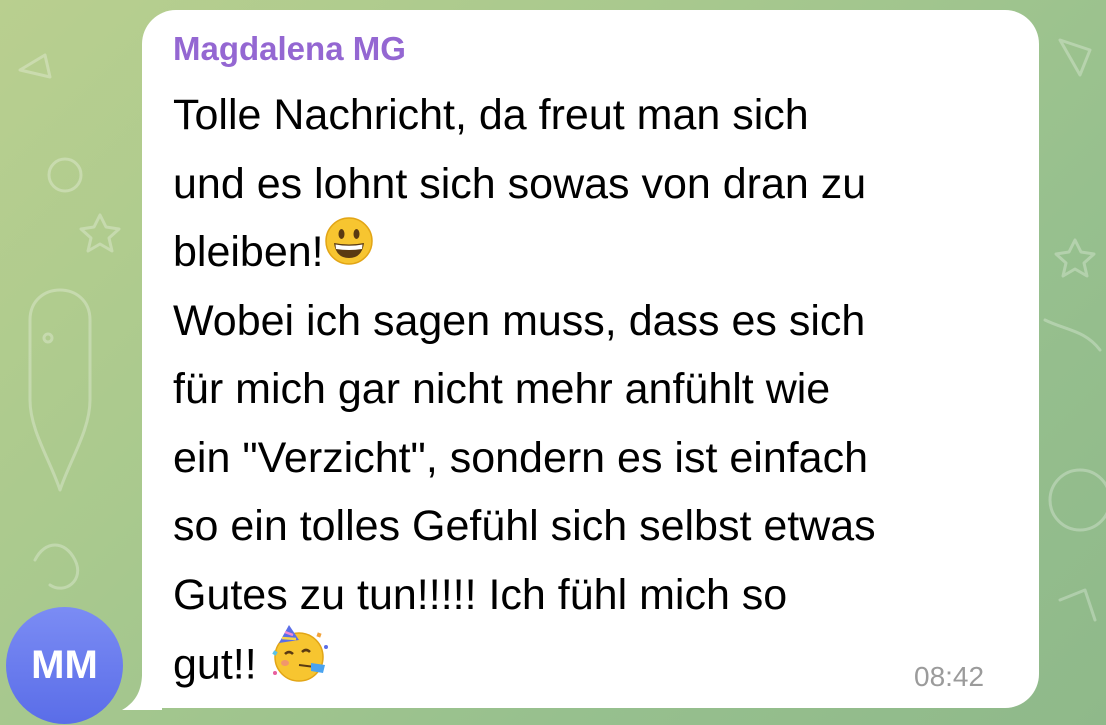 The width and height of the screenshot is (1106, 725). I want to click on message-line: so ein tolles Gefühl sich selbst etwas, so click(524, 526).